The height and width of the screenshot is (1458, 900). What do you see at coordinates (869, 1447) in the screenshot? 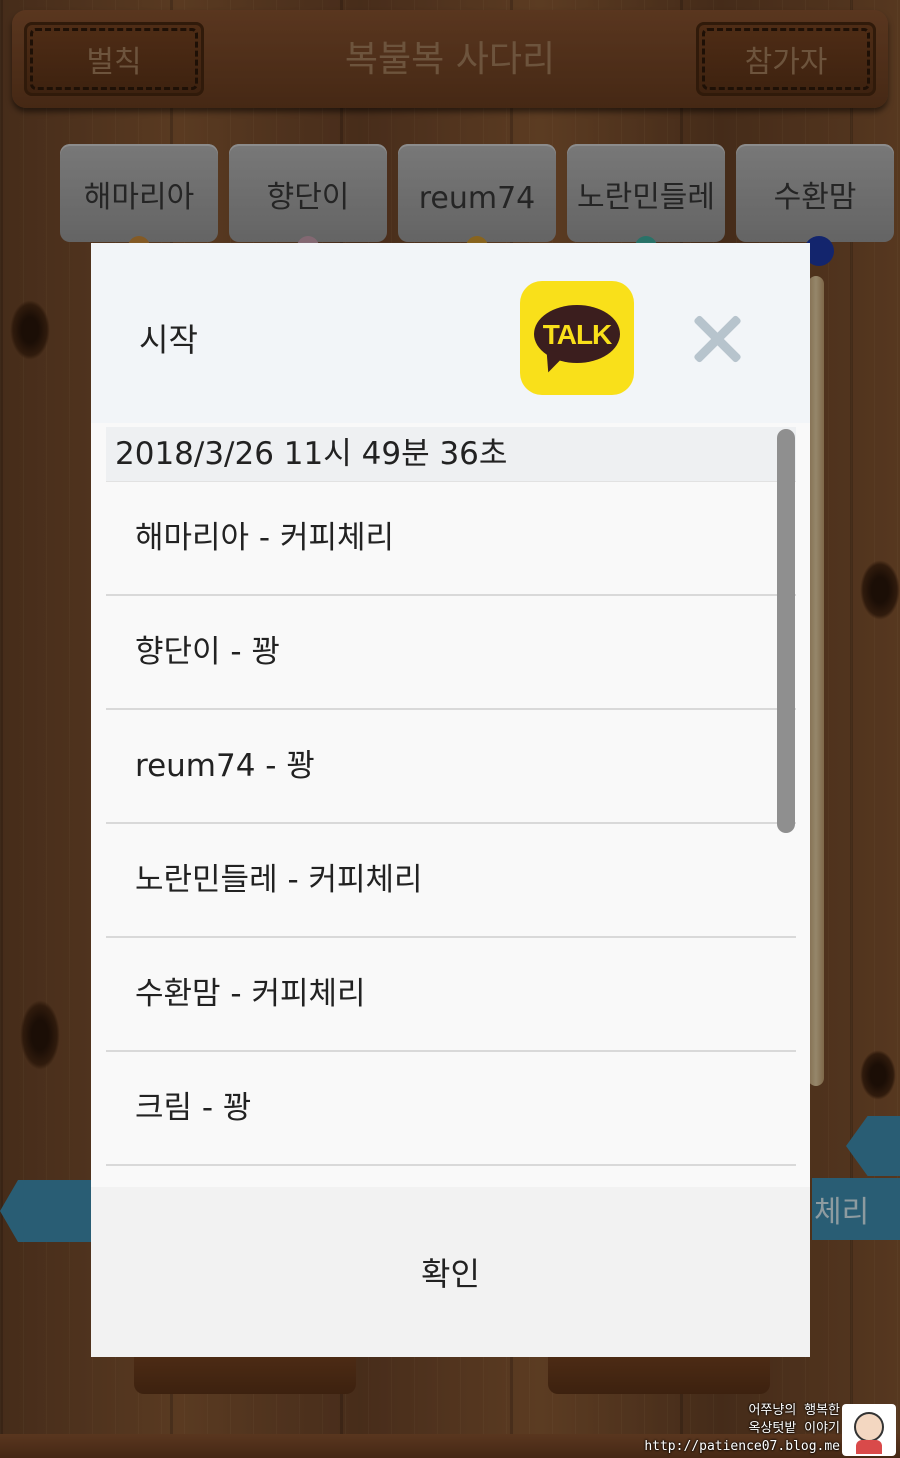
I see `avatar-body-icon` at bounding box center [869, 1447].